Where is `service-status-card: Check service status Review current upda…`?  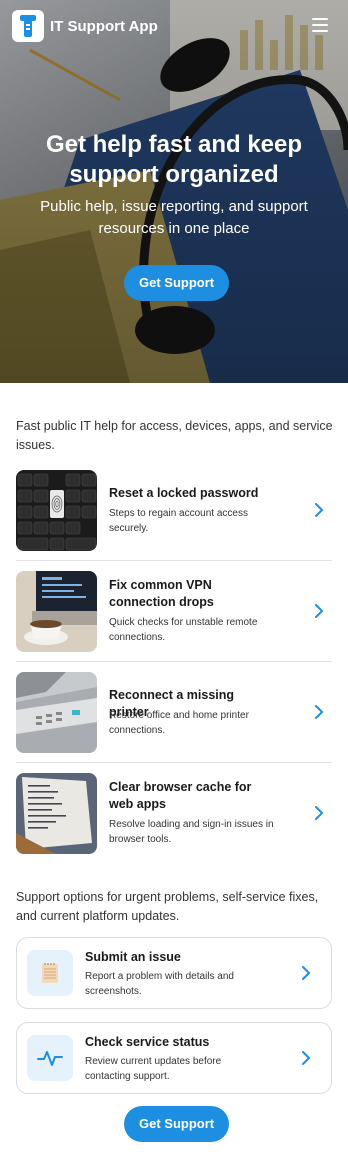
service-status-card: Check service status Review current upda… is located at coordinates (174, 1058).